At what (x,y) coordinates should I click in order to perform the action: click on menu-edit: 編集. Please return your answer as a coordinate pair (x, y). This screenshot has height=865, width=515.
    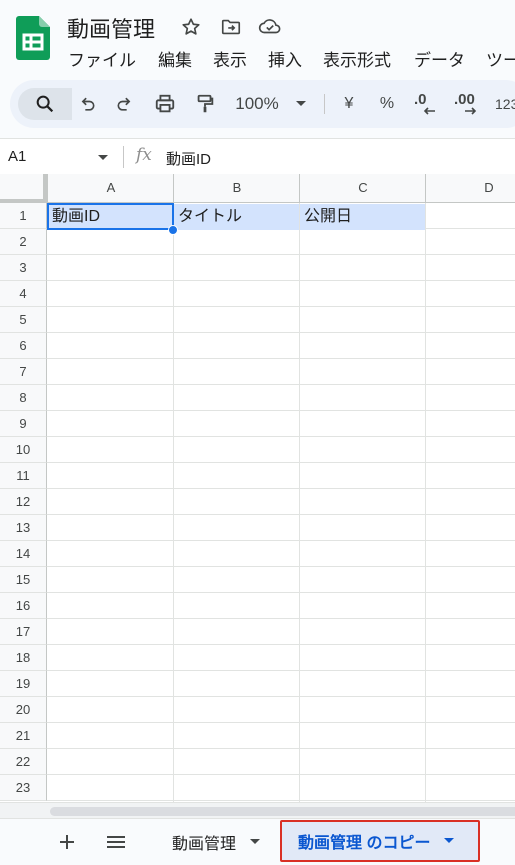
    Looking at the image, I should click on (175, 58).